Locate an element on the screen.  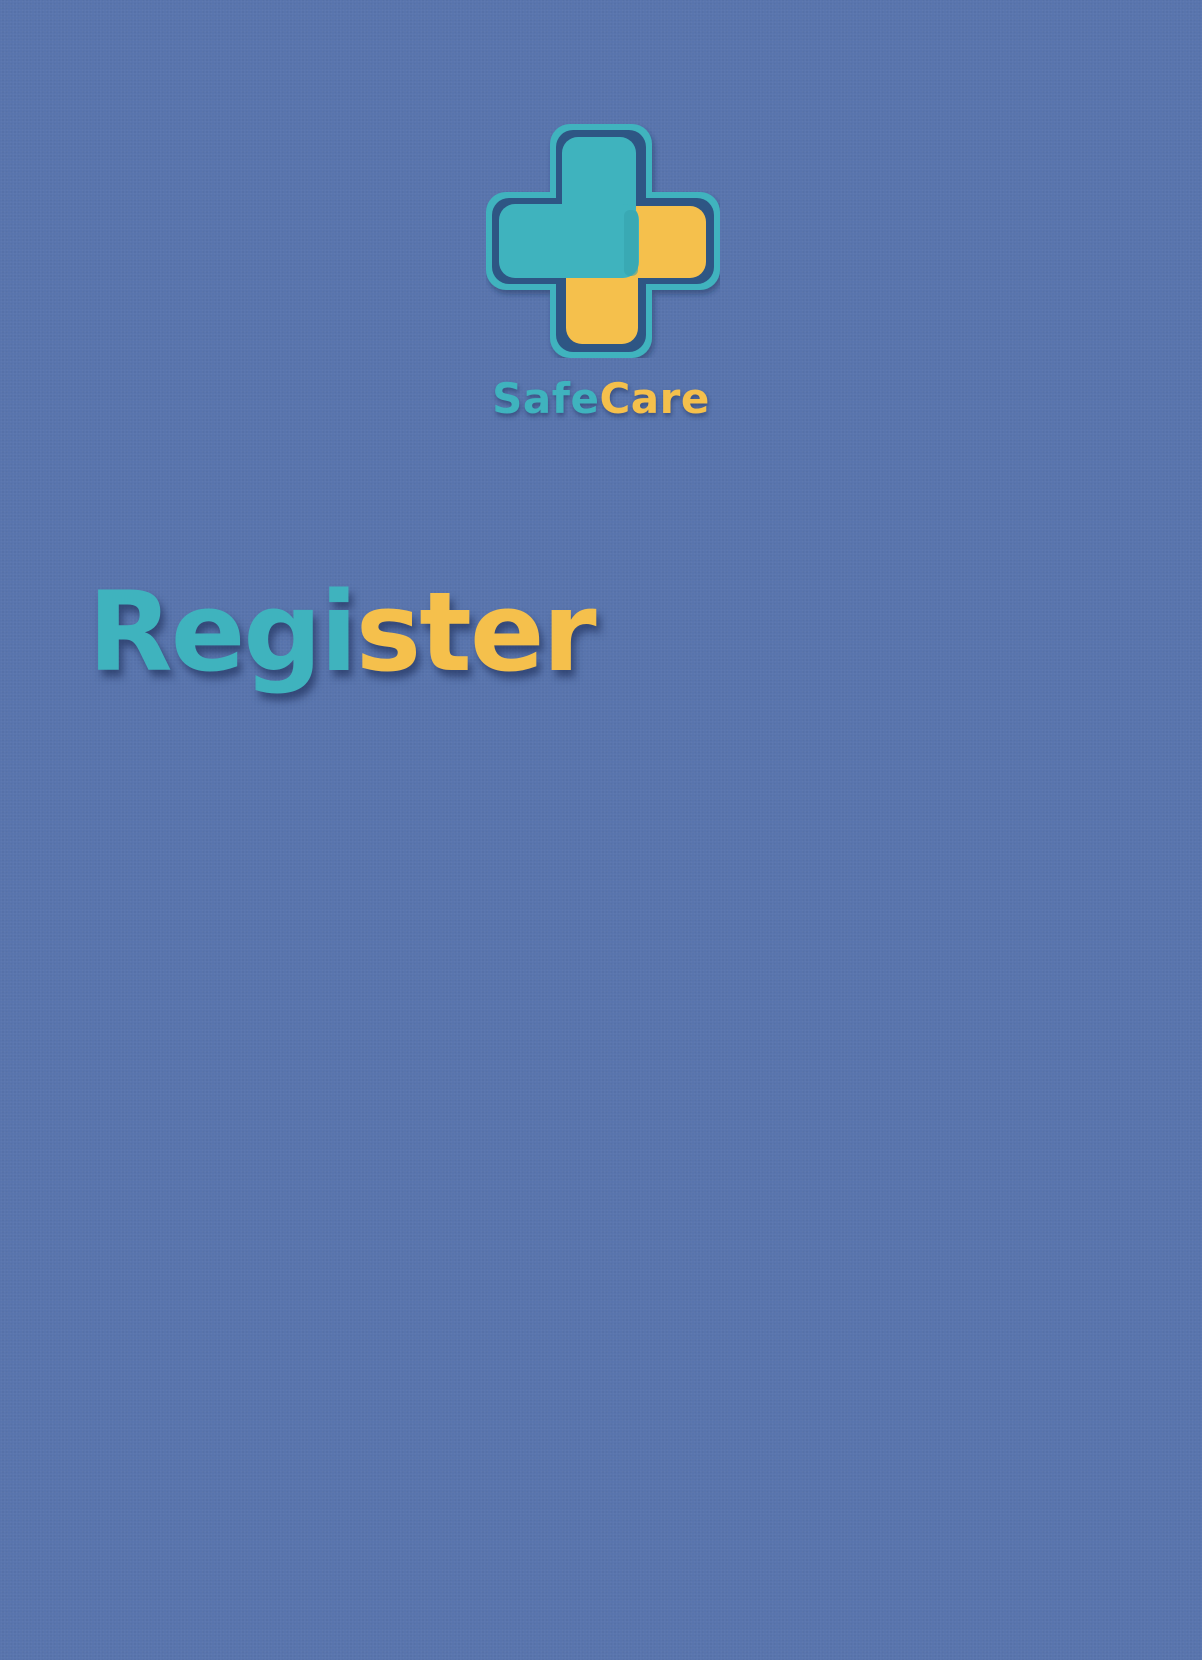
medical-cross-icon is located at coordinates (603, 241).